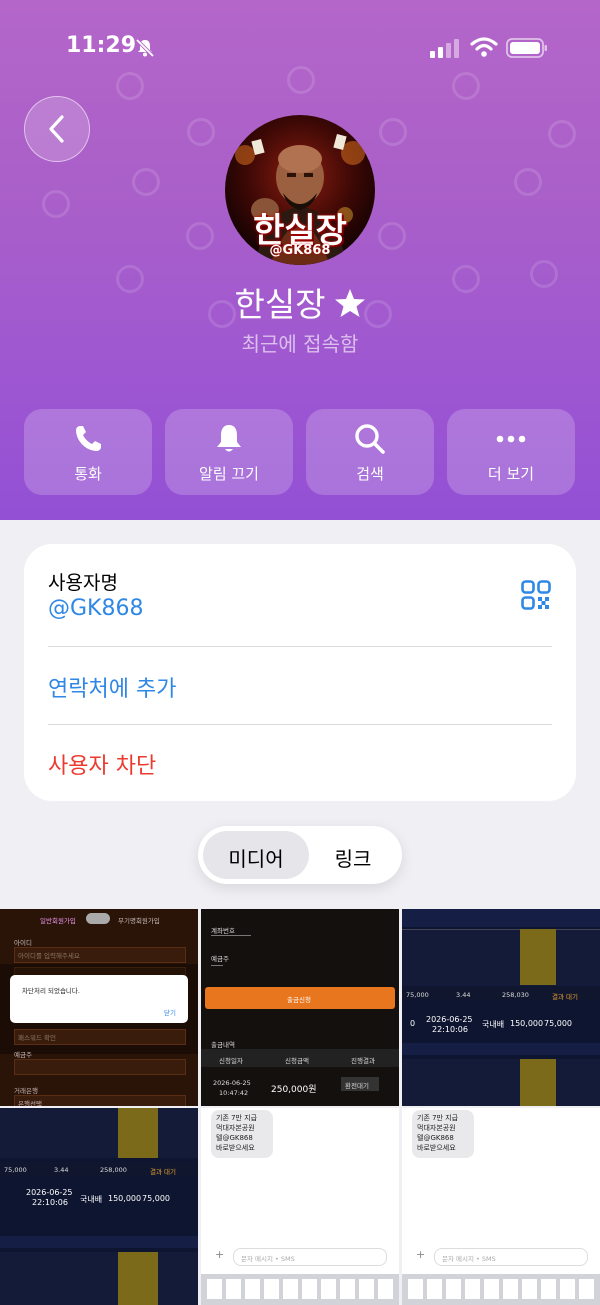 This screenshot has height=1305, width=600. What do you see at coordinates (229, 438) in the screenshot?
I see `bell-icon` at bounding box center [229, 438].